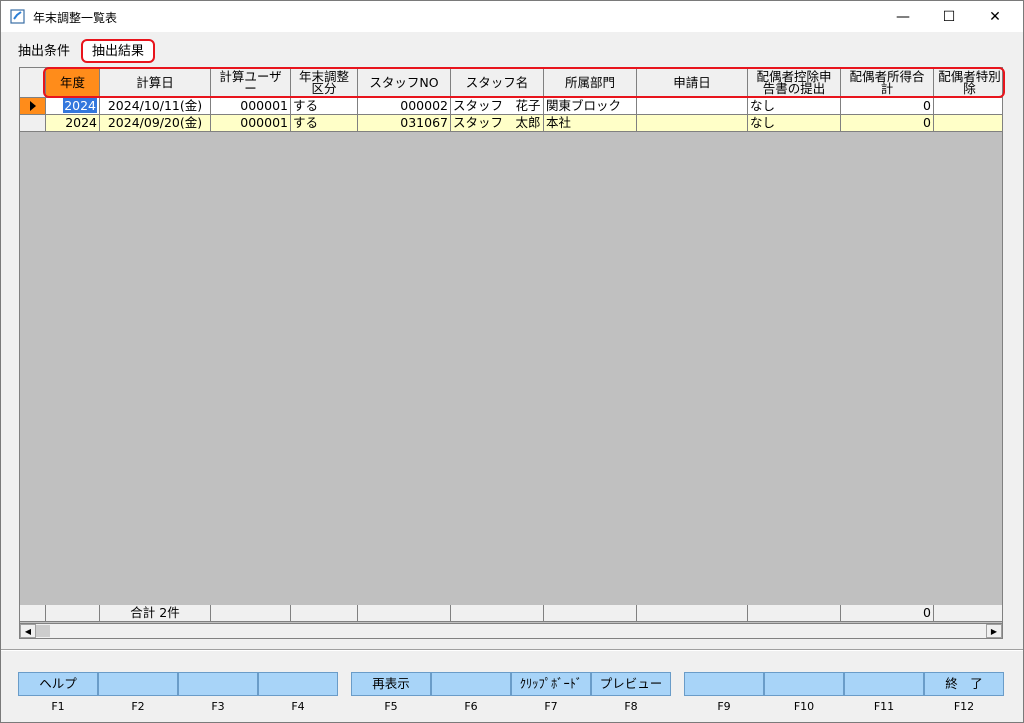 This screenshot has width=1024, height=723. I want to click on cell-staff-no: 000002, so click(404, 106).